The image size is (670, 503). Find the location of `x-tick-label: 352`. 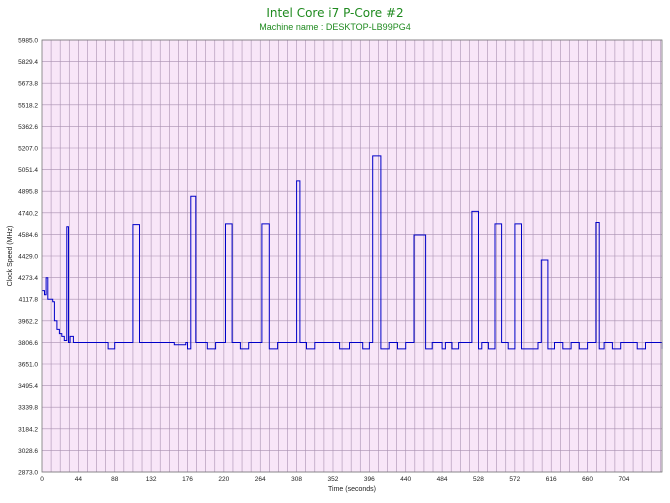

x-tick-label: 352 is located at coordinates (333, 479).